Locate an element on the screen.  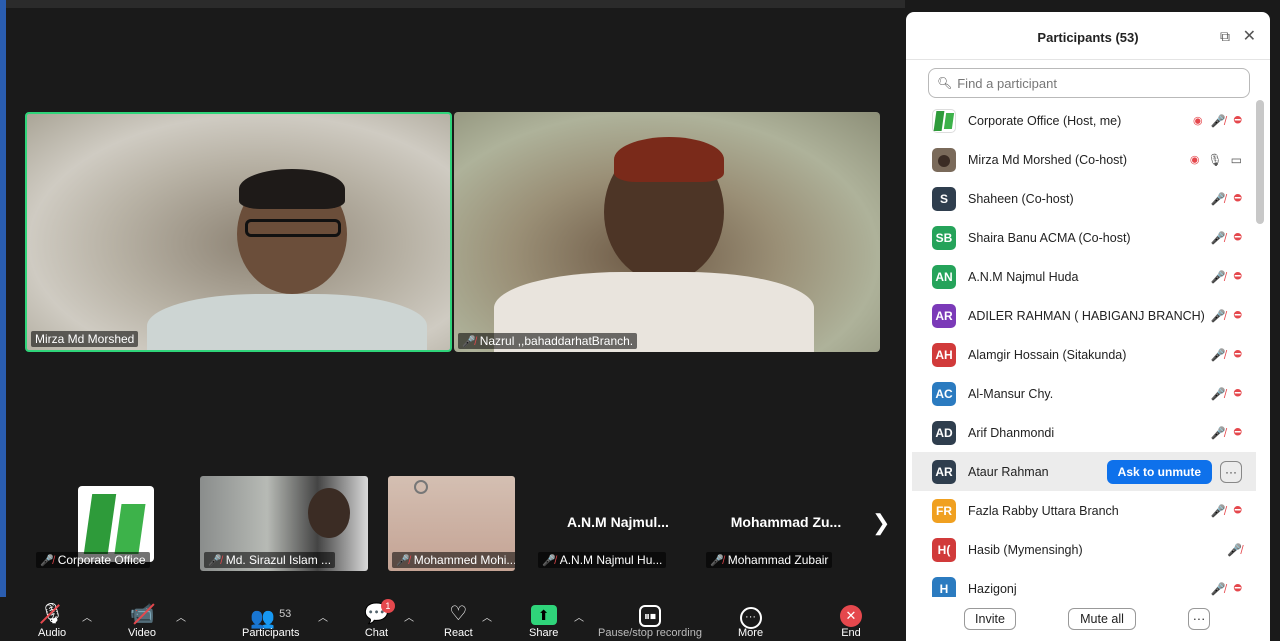
chat-button: 💬 1 Chat is located at coordinates (379, 619).